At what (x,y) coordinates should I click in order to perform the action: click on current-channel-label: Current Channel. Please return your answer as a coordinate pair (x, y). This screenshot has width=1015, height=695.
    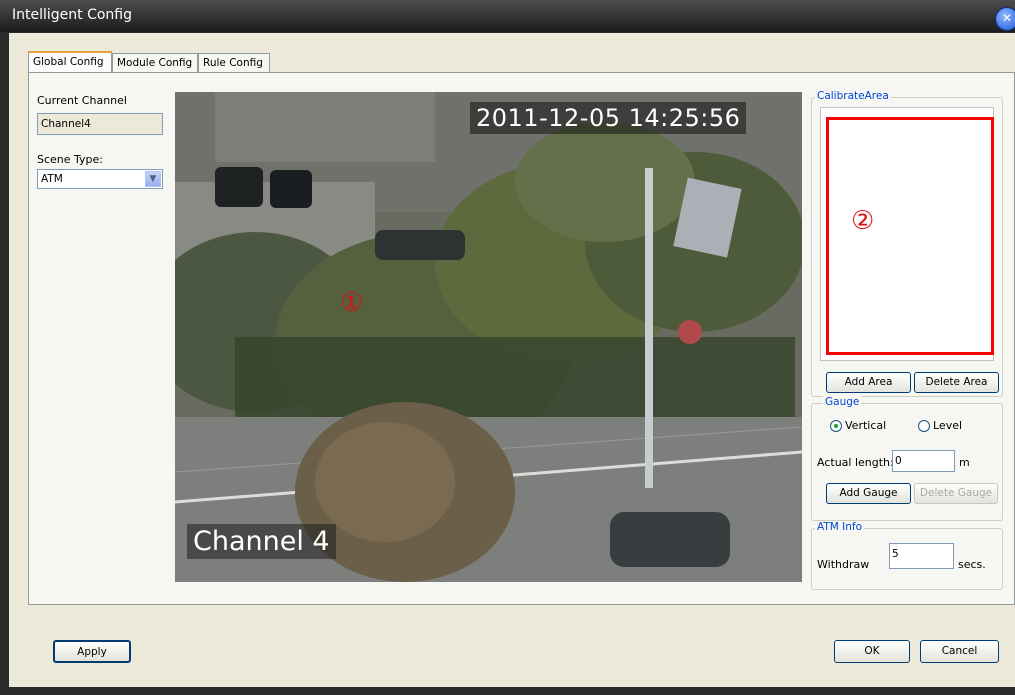
    Looking at the image, I should click on (82, 100).